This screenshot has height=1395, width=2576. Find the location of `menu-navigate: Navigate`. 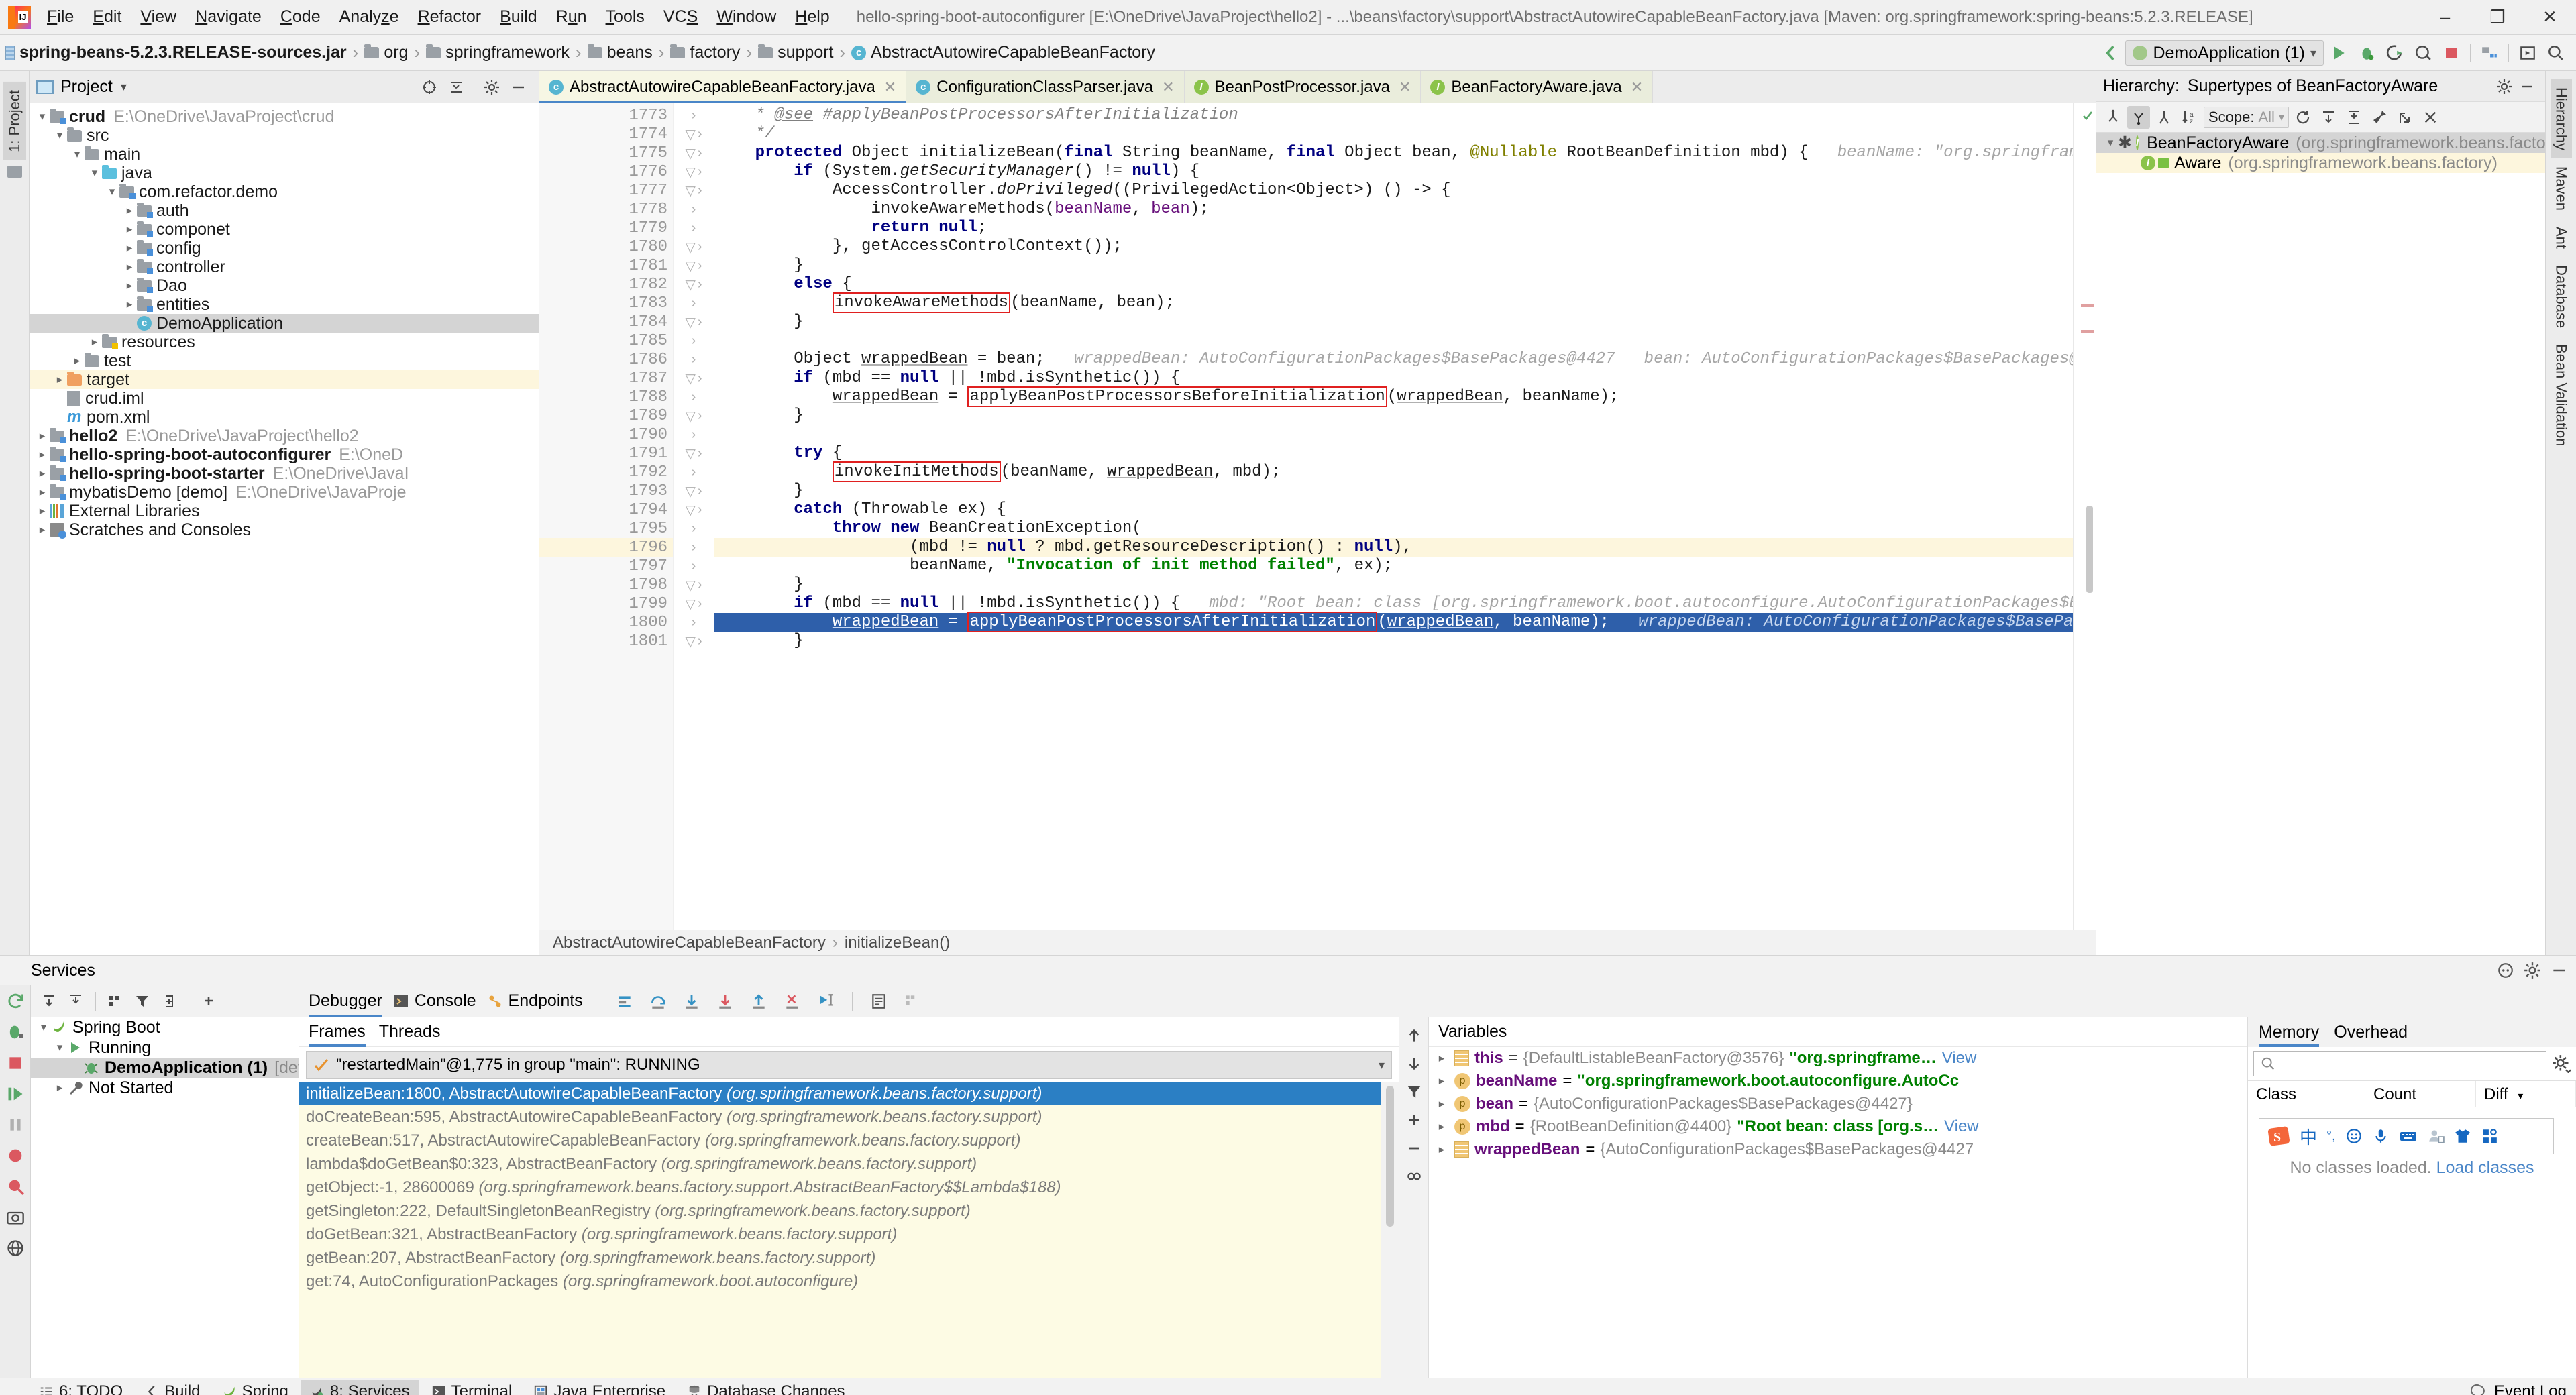

menu-navigate: Navigate is located at coordinates (228, 17).